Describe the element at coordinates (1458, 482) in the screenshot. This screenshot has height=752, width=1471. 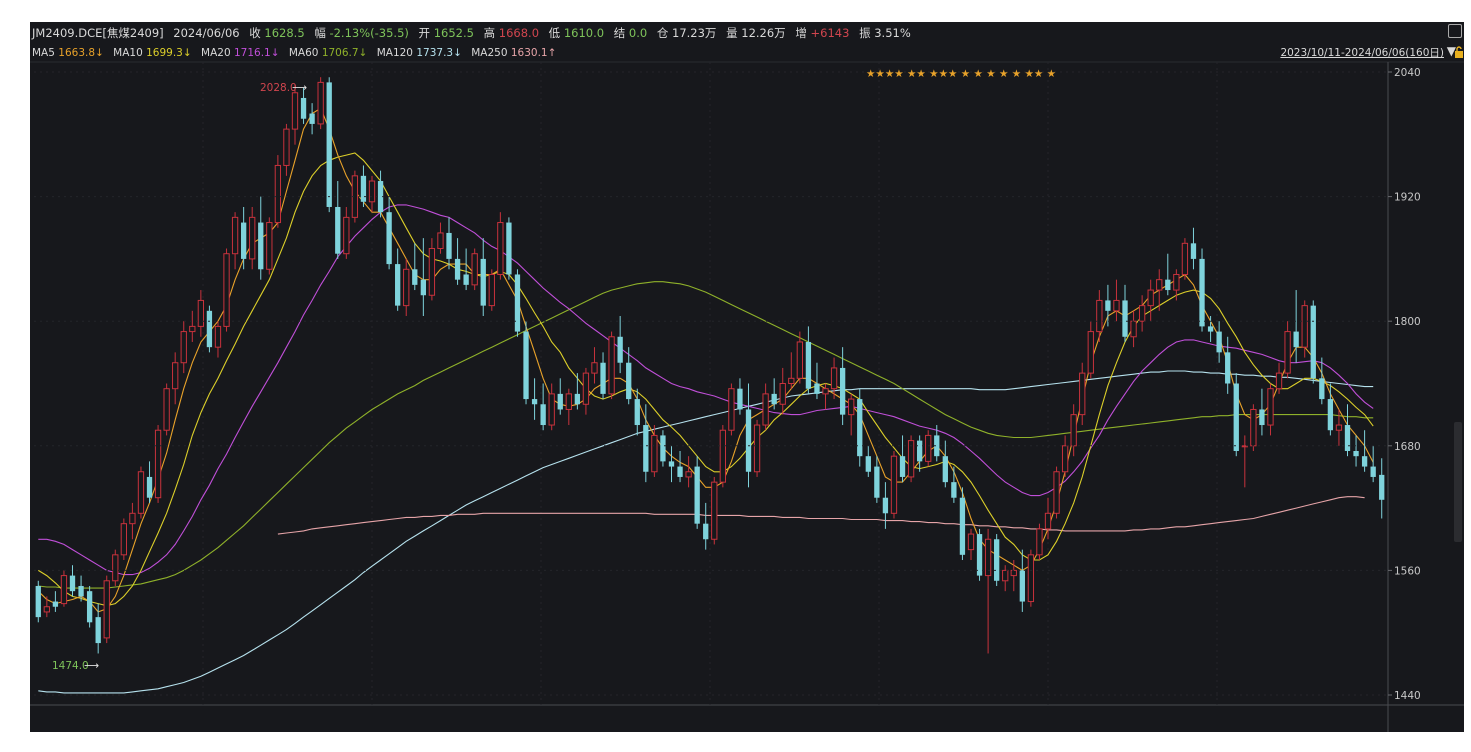
I see `scrollbar` at that location.